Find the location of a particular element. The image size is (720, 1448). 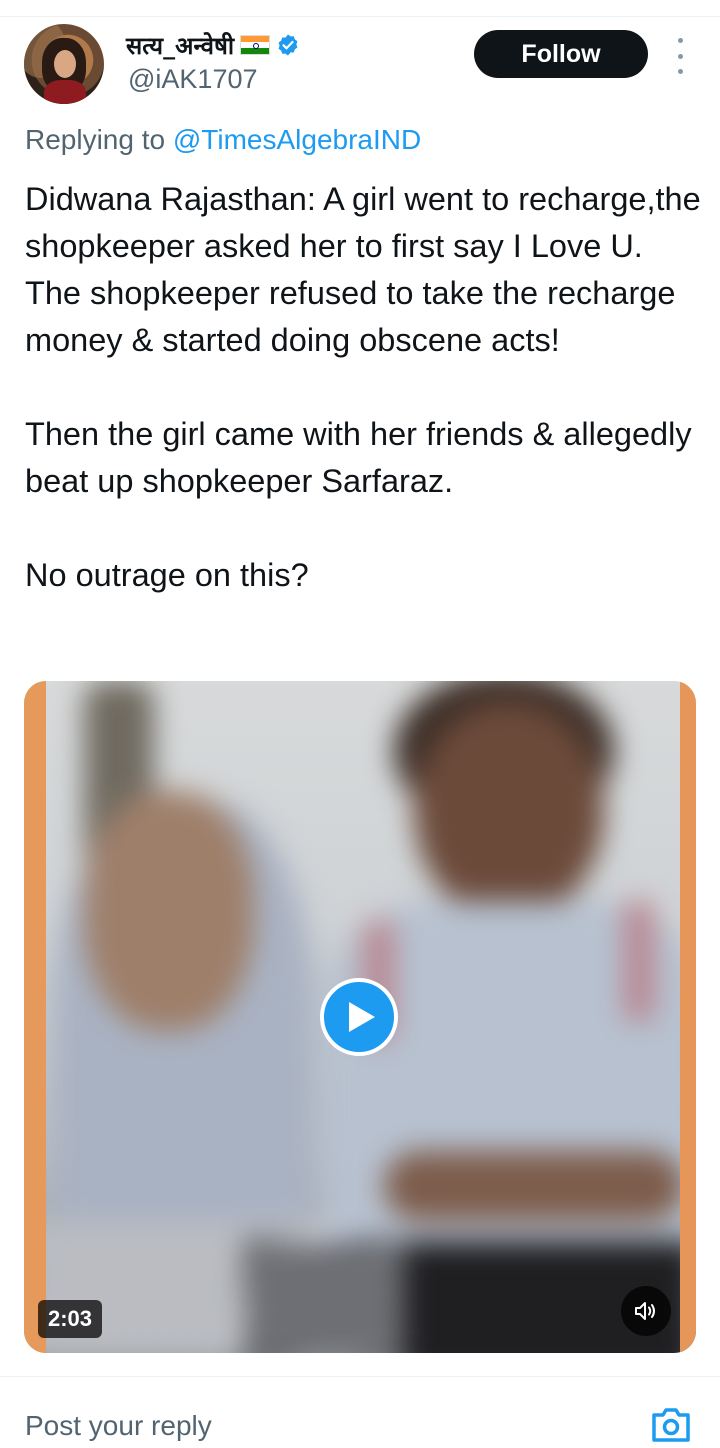

avatar-dress is located at coordinates (65, 92).